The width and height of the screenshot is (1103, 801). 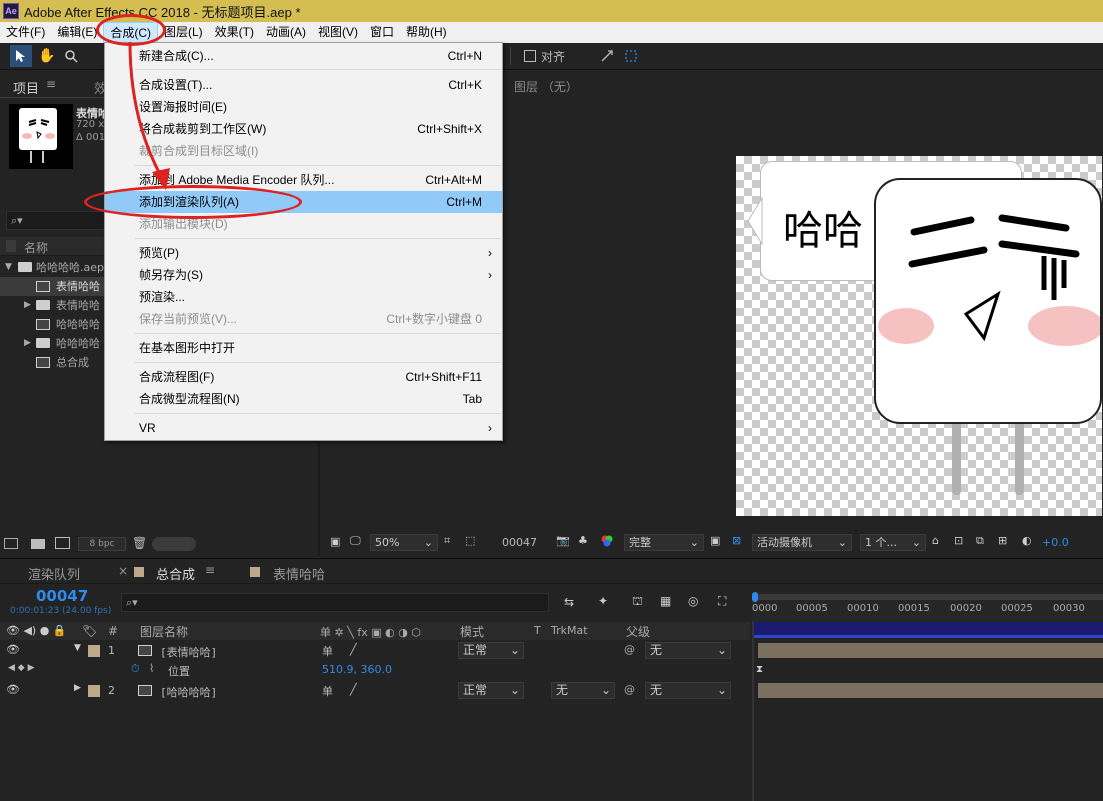 I want to click on hand-tool-icon: ✋, so click(x=47, y=56).